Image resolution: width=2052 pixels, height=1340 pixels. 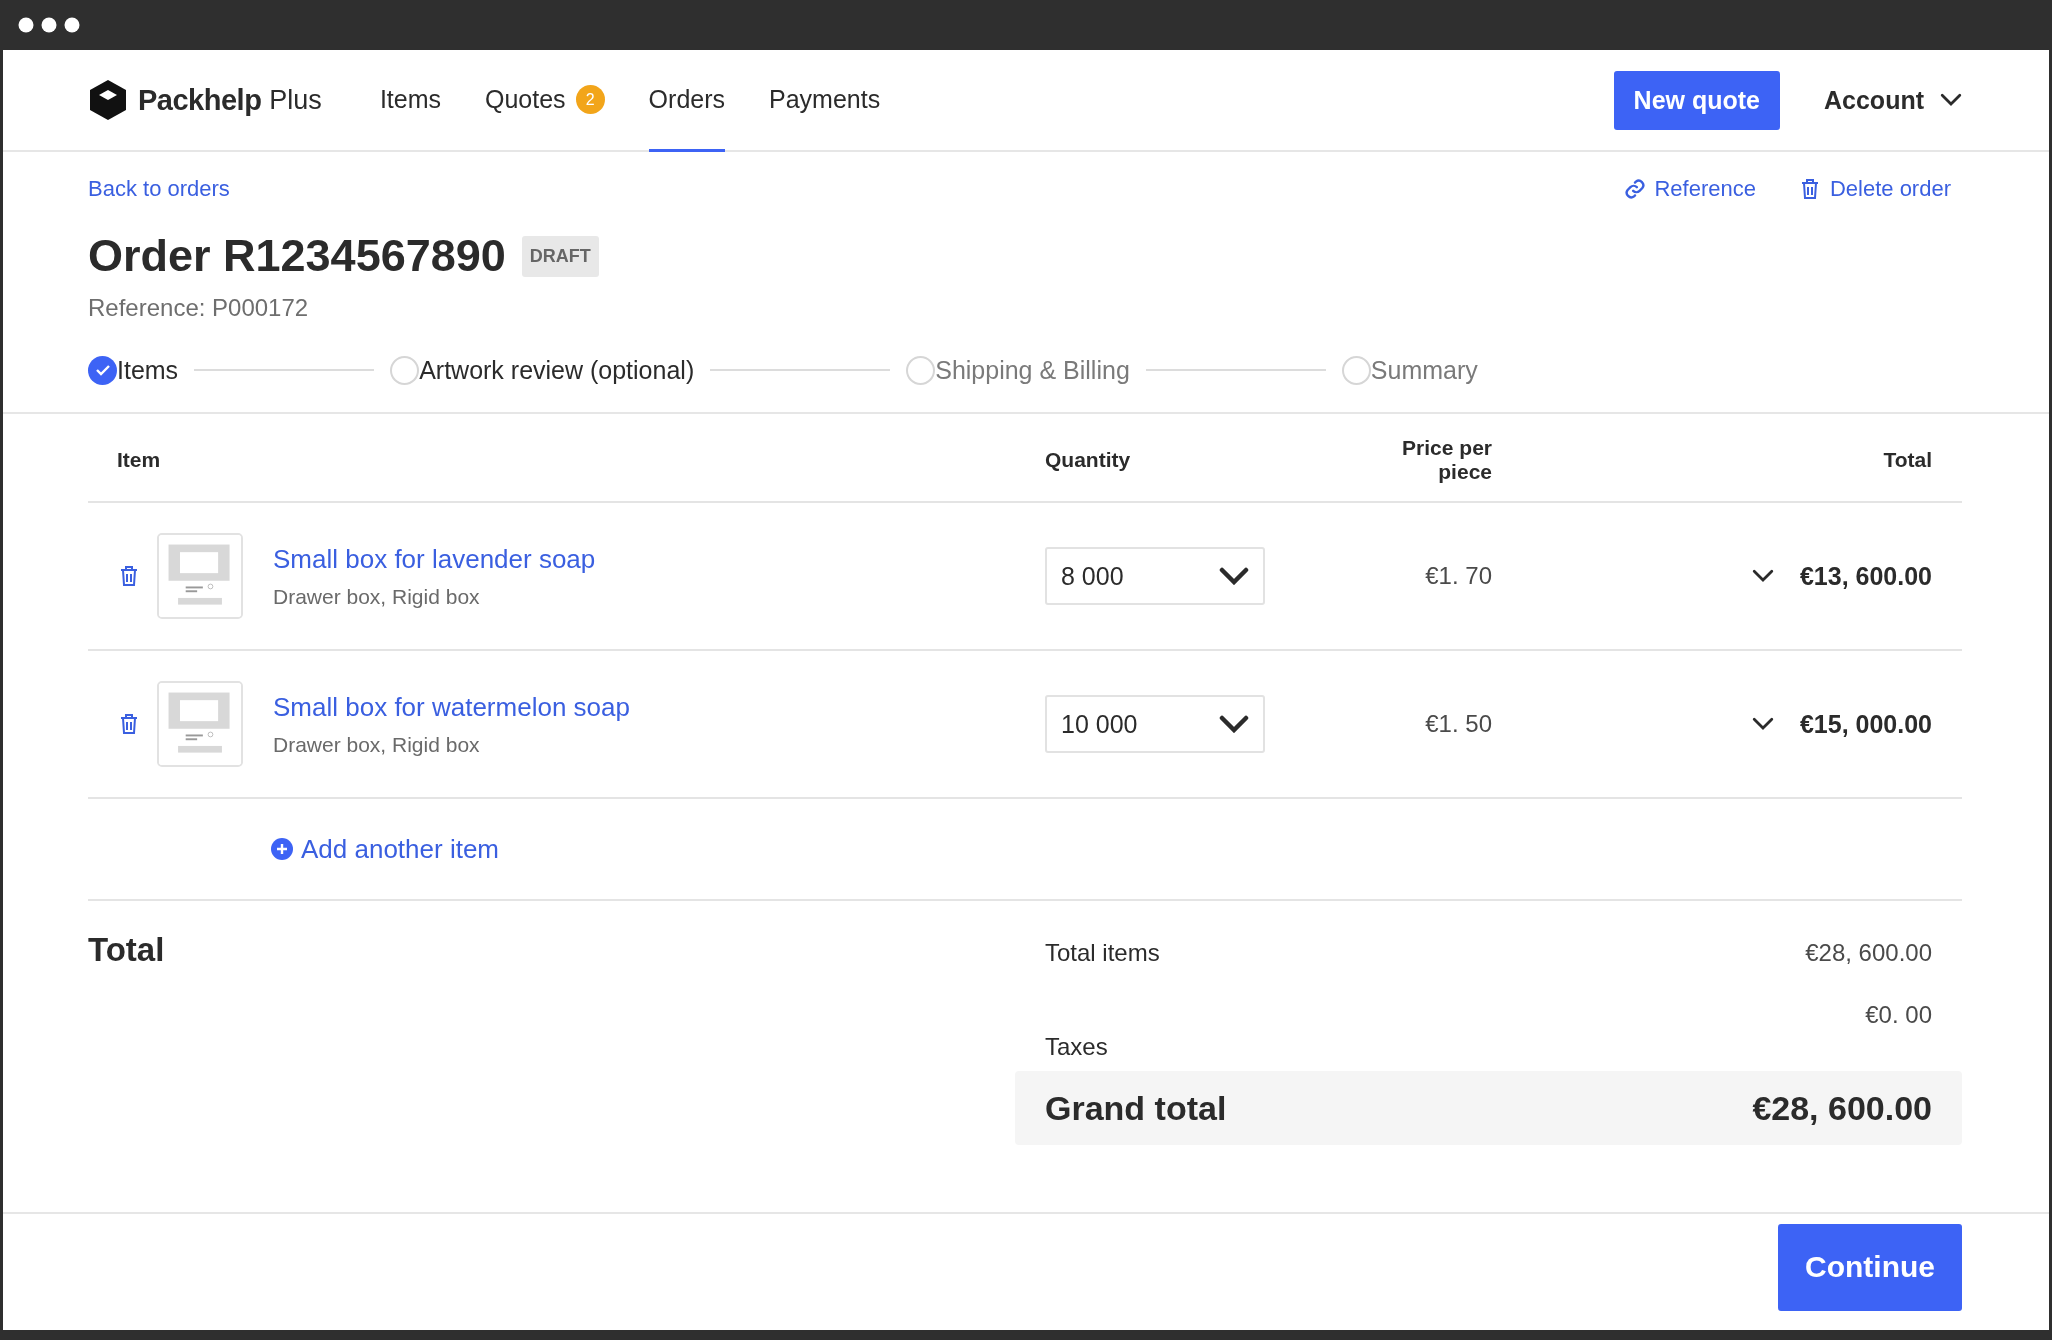 I want to click on column-header: Quantity, so click(x=1088, y=459).